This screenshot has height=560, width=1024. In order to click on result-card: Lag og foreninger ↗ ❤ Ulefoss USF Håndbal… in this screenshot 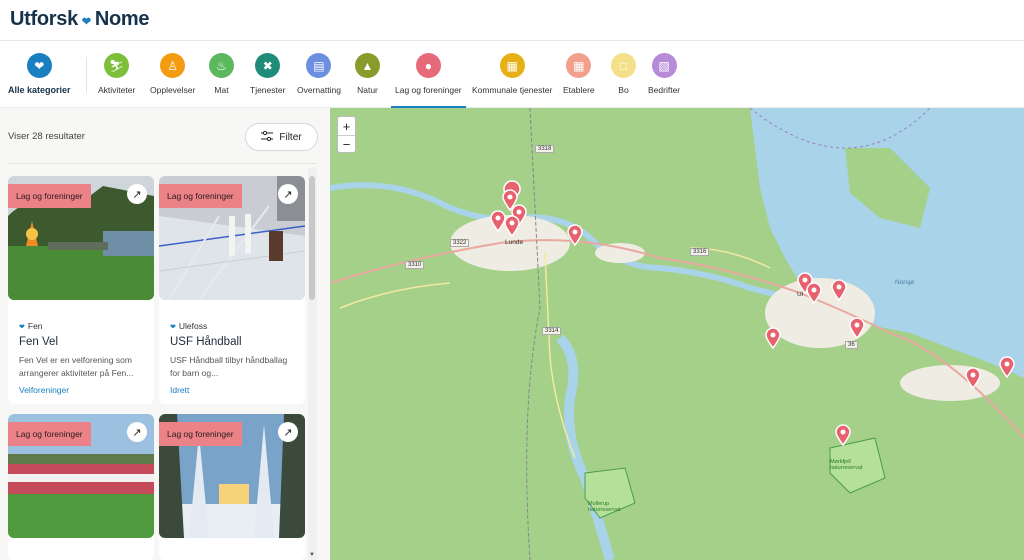, I will do `click(232, 290)`.